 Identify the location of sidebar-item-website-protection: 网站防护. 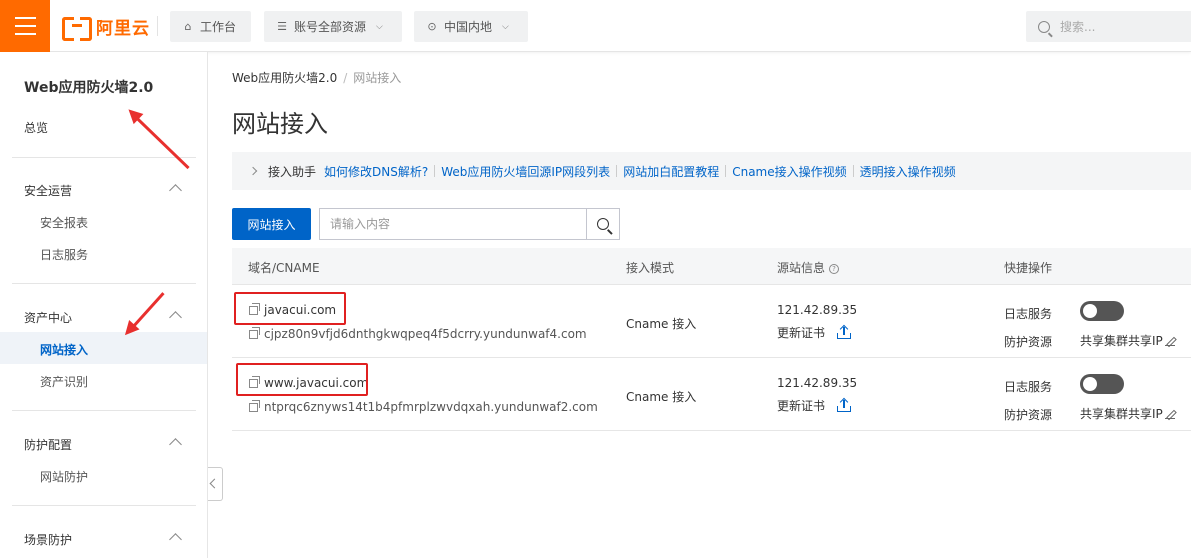
(64, 476).